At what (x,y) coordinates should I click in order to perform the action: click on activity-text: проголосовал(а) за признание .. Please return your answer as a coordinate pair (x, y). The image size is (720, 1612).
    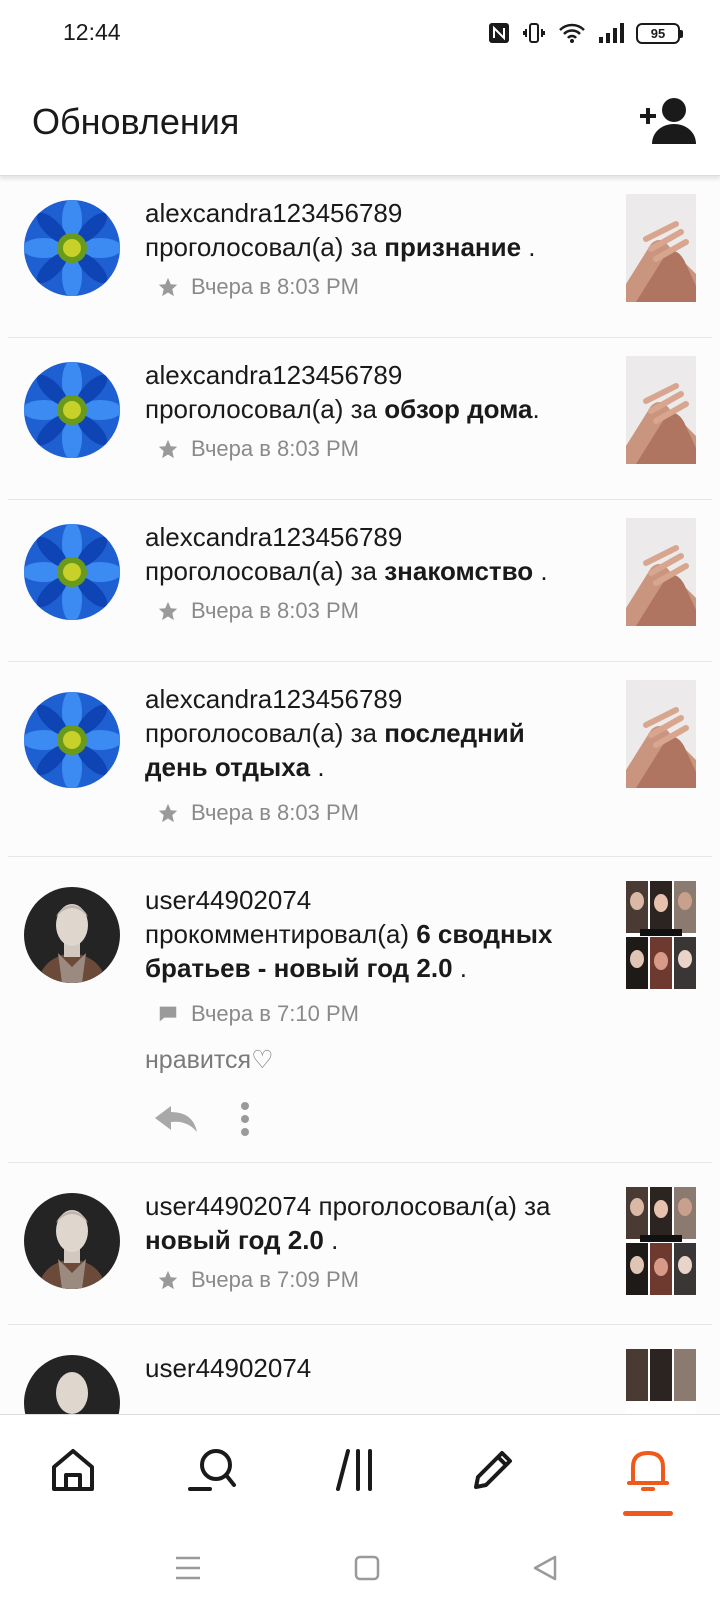
    Looking at the image, I should click on (340, 247).